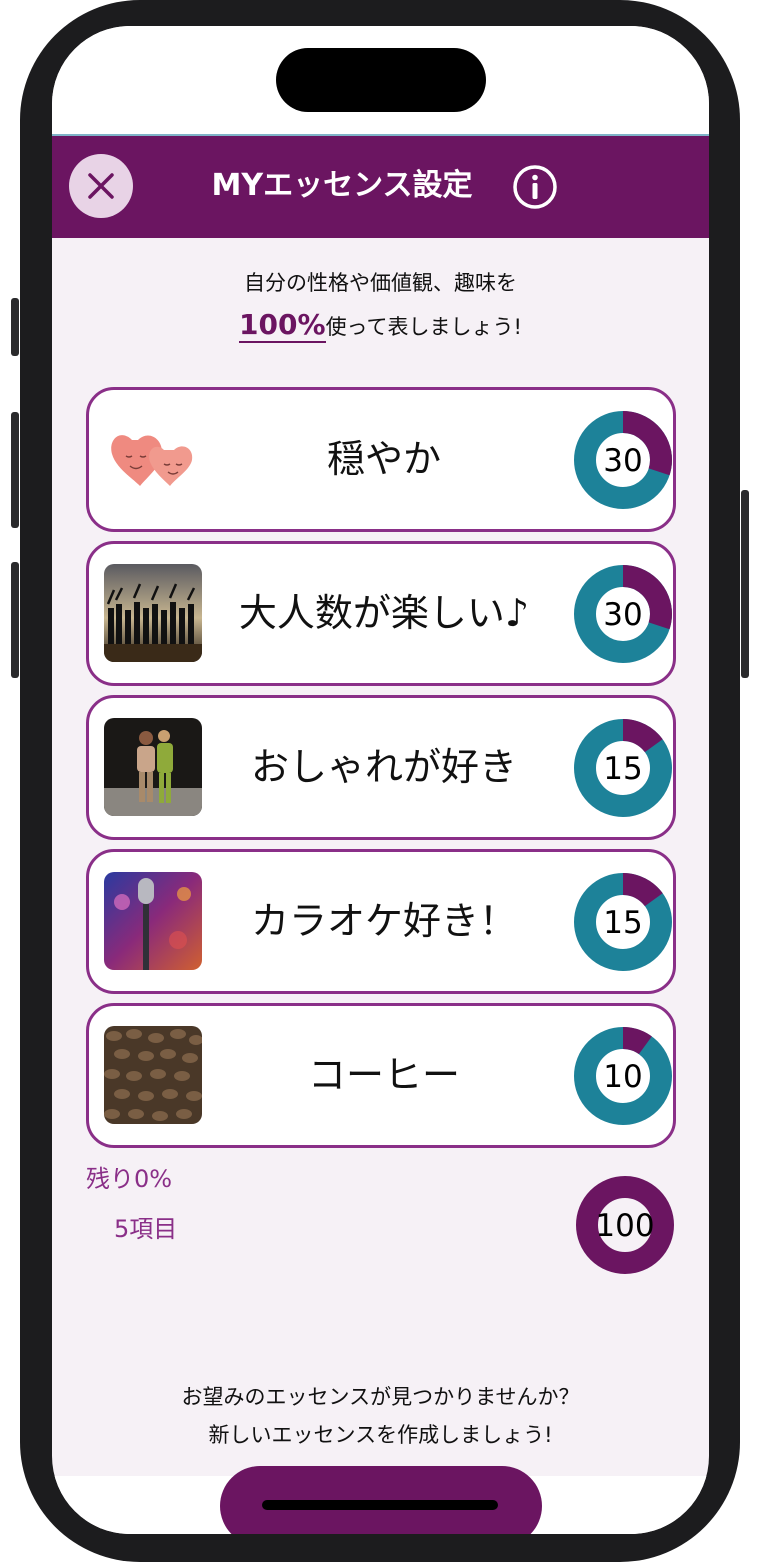  I want to click on coffee-beans-photo-image, so click(153, 1075).